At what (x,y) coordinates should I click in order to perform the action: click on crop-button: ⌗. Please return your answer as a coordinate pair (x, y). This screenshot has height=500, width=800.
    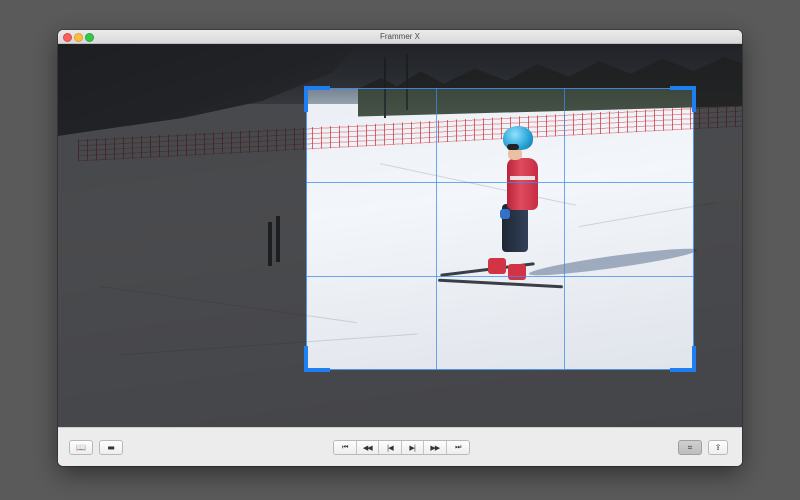
    Looking at the image, I should click on (690, 447).